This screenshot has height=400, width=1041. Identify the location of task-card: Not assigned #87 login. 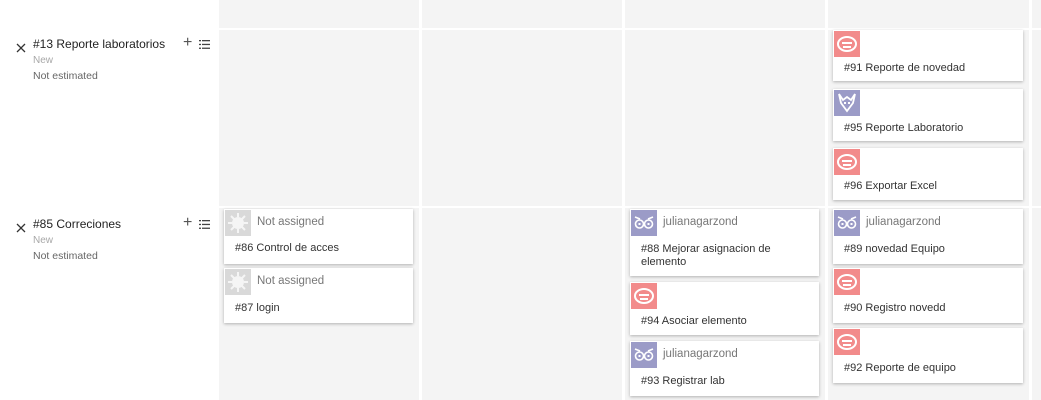
(318, 295).